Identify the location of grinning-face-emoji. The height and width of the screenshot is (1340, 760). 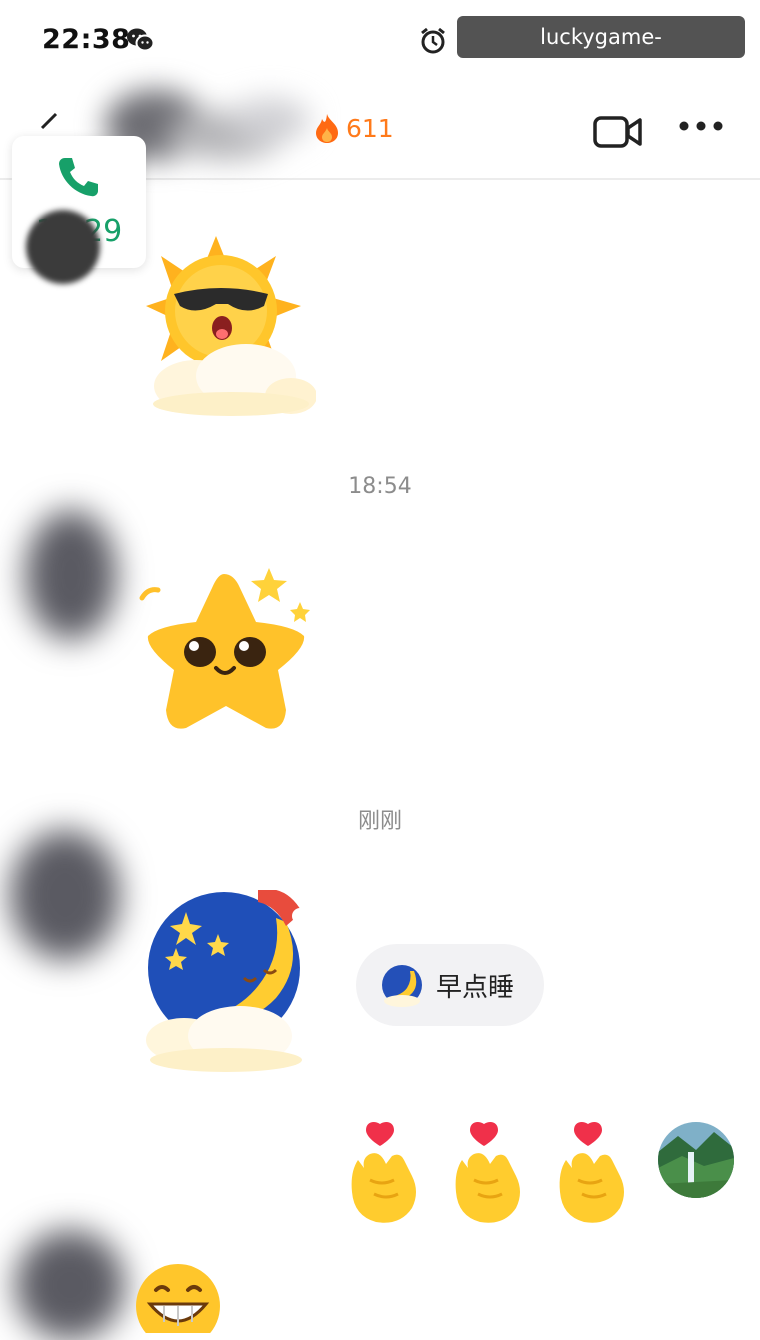
(178, 1297).